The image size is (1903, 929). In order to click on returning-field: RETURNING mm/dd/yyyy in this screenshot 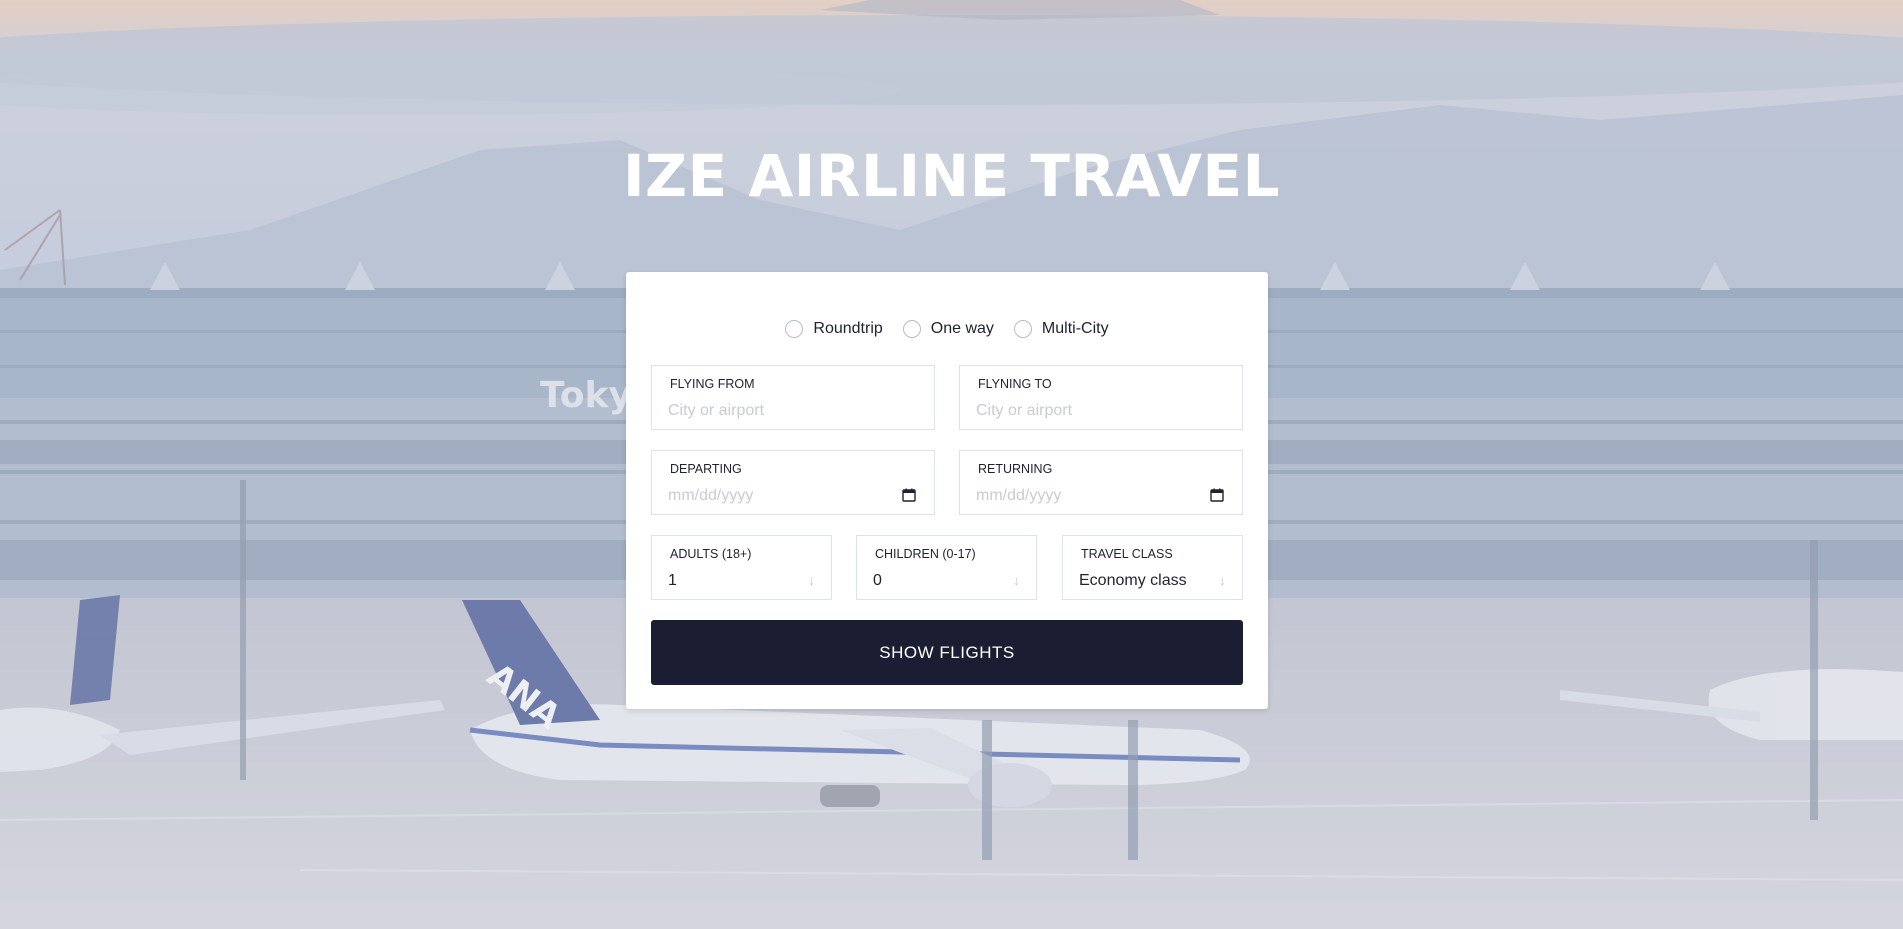, I will do `click(1101, 482)`.